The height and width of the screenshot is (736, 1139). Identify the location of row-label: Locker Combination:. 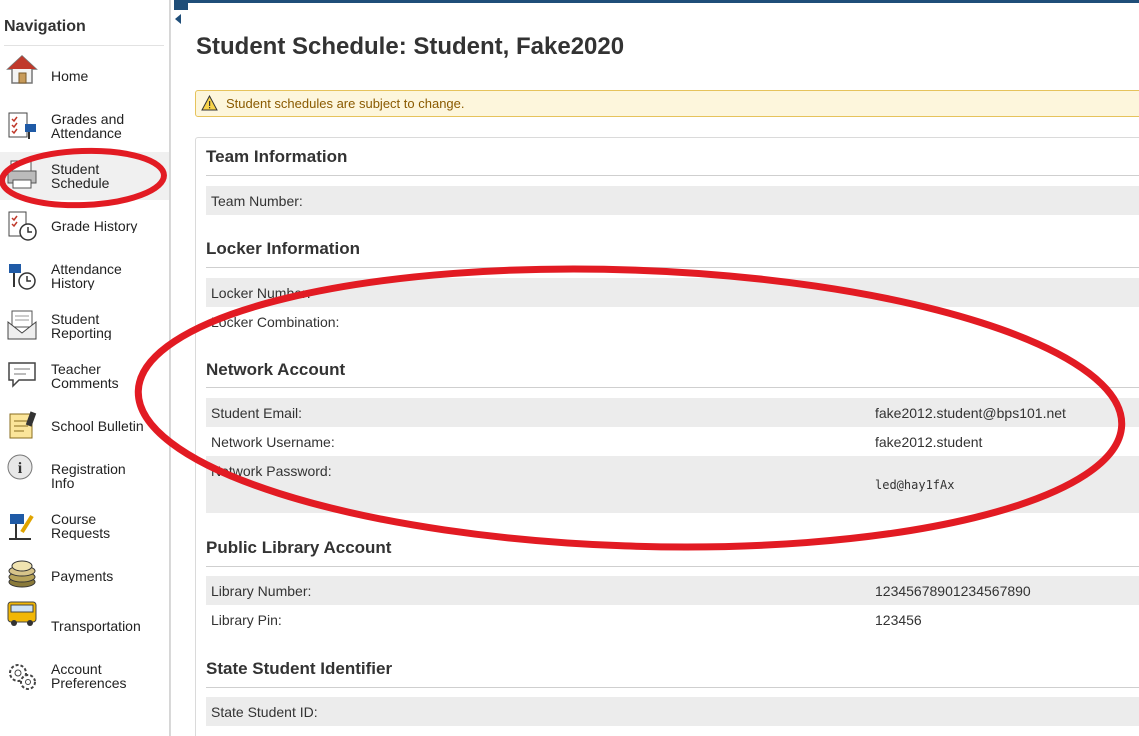
(275, 322).